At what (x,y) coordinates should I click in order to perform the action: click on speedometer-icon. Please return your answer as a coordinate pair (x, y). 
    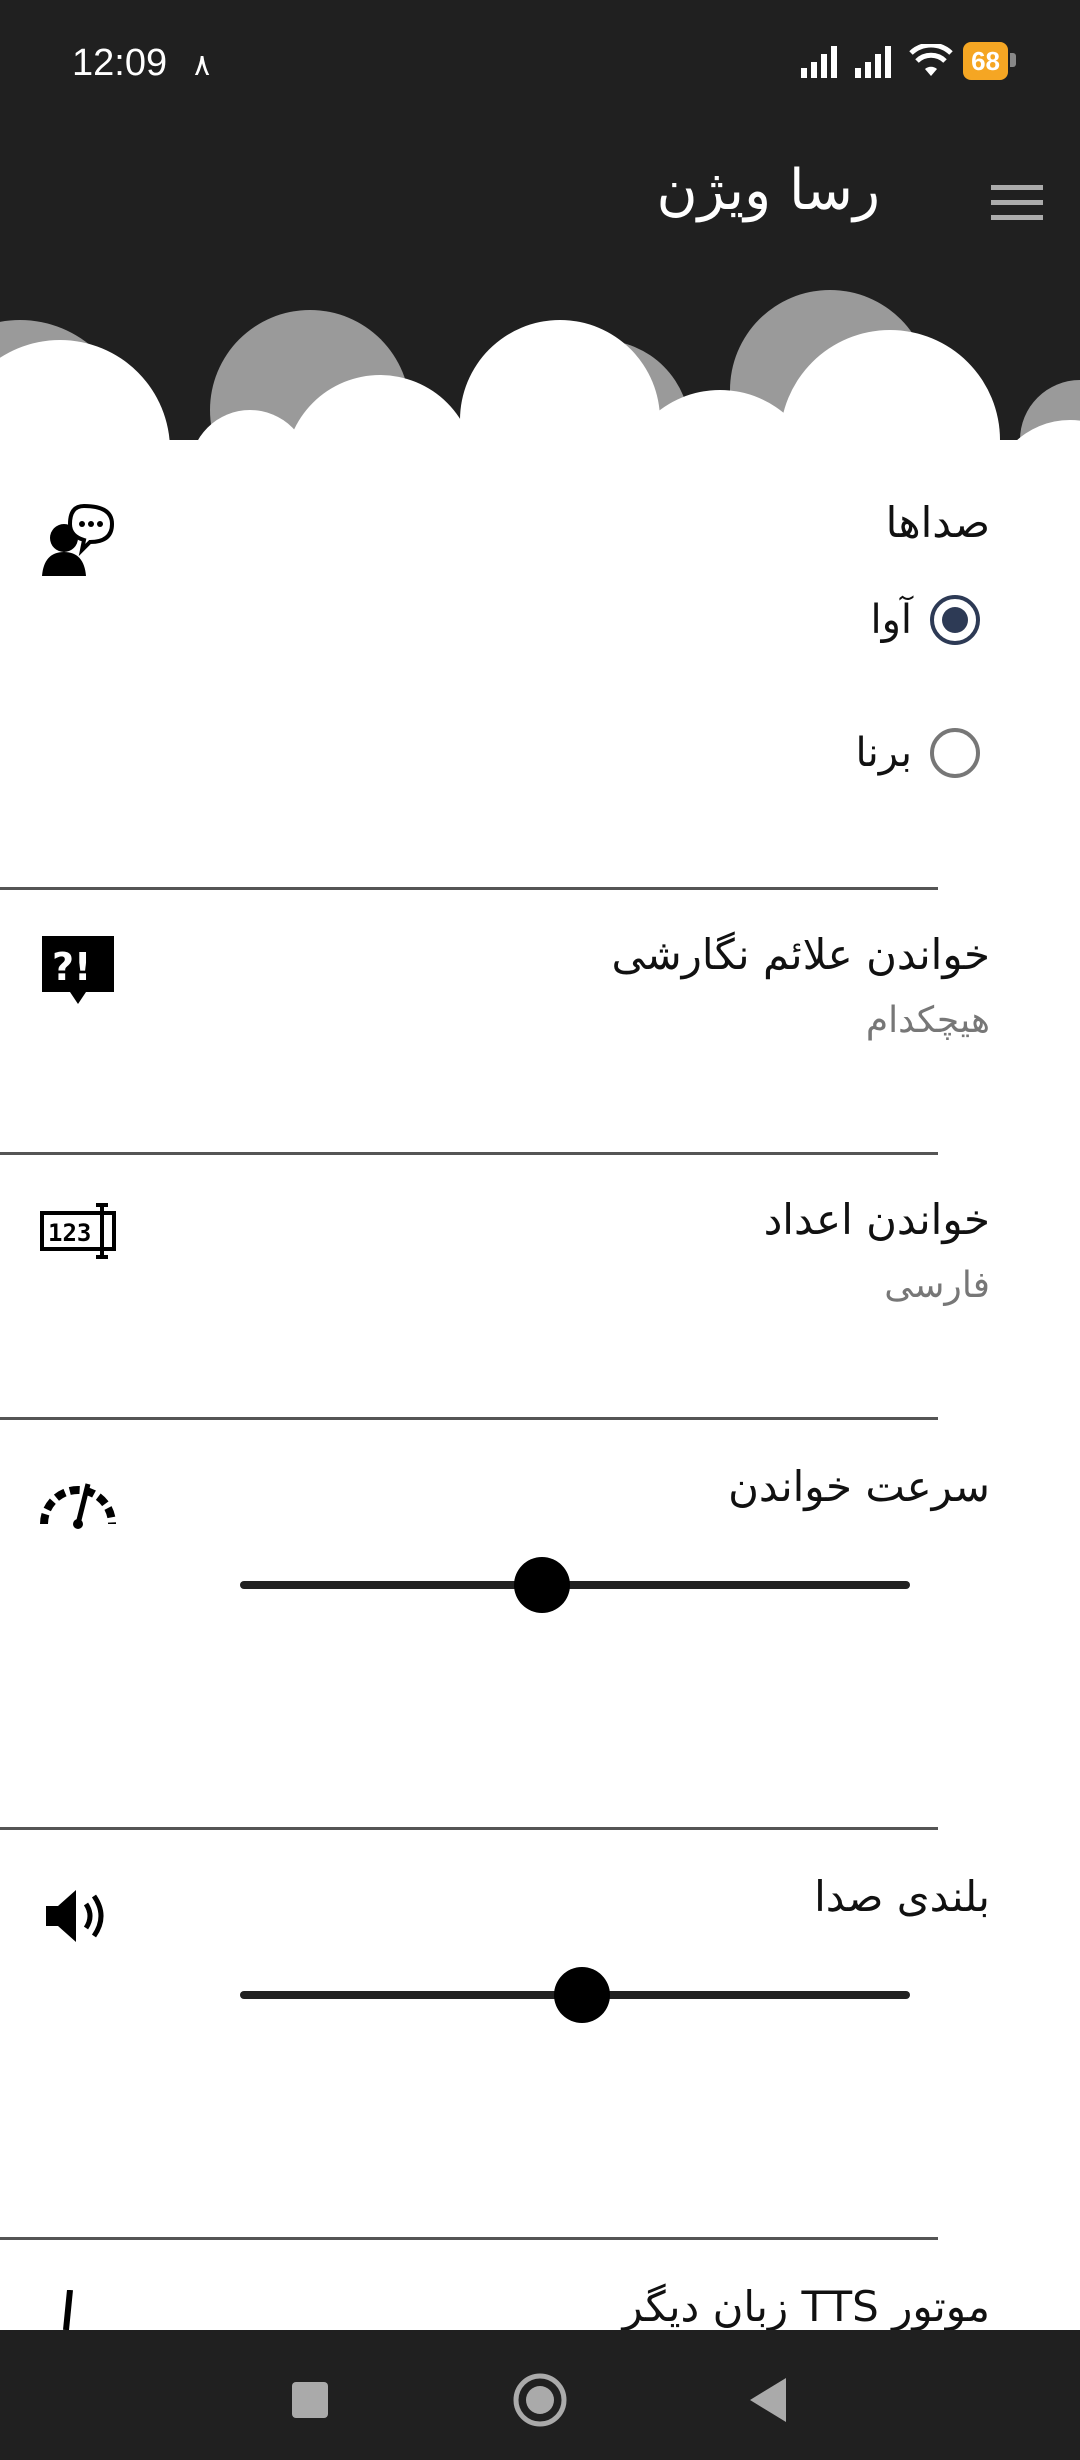
    Looking at the image, I should click on (78, 1506).